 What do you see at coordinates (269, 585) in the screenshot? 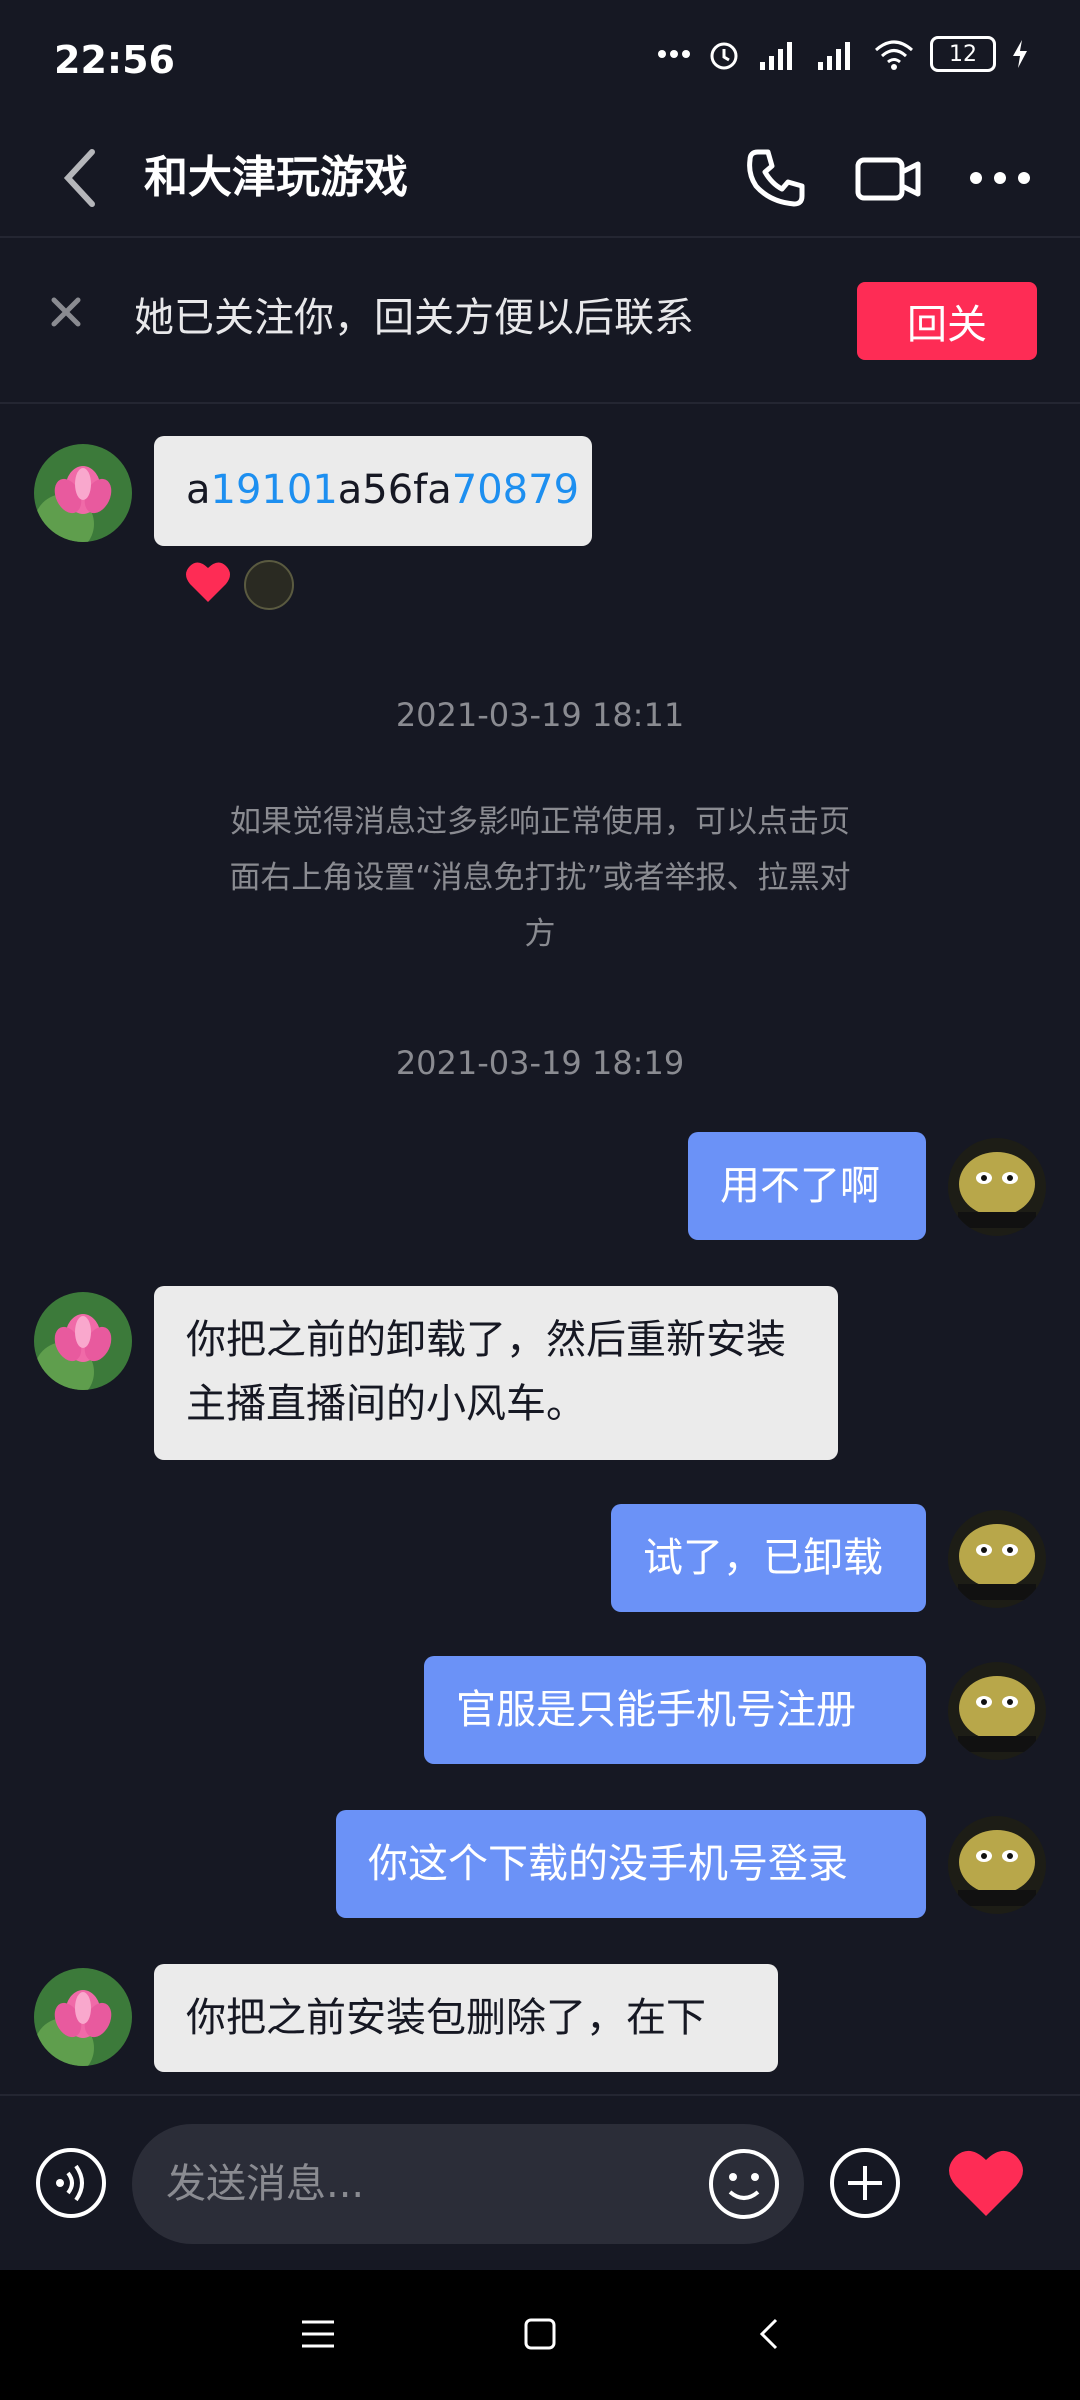
I see `reactor-avatar` at bounding box center [269, 585].